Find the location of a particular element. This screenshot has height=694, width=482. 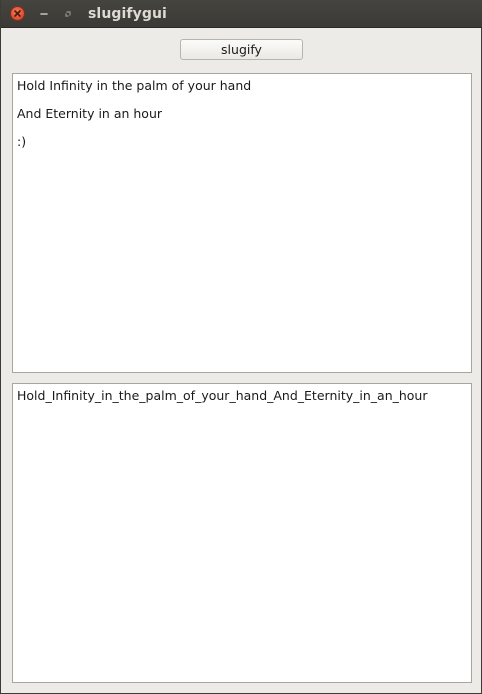

minimize-icon is located at coordinates (44, 13).